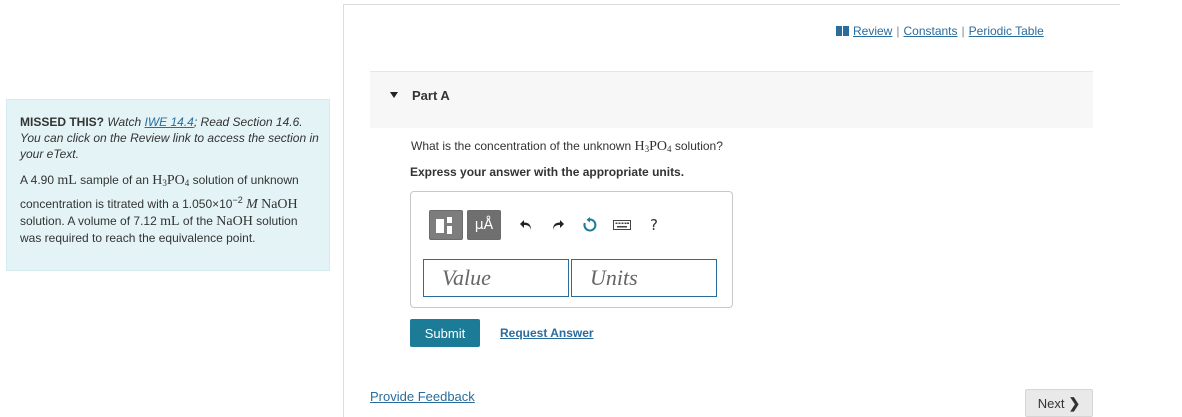  What do you see at coordinates (570, 278) in the screenshot?
I see `answer-inputs` at bounding box center [570, 278].